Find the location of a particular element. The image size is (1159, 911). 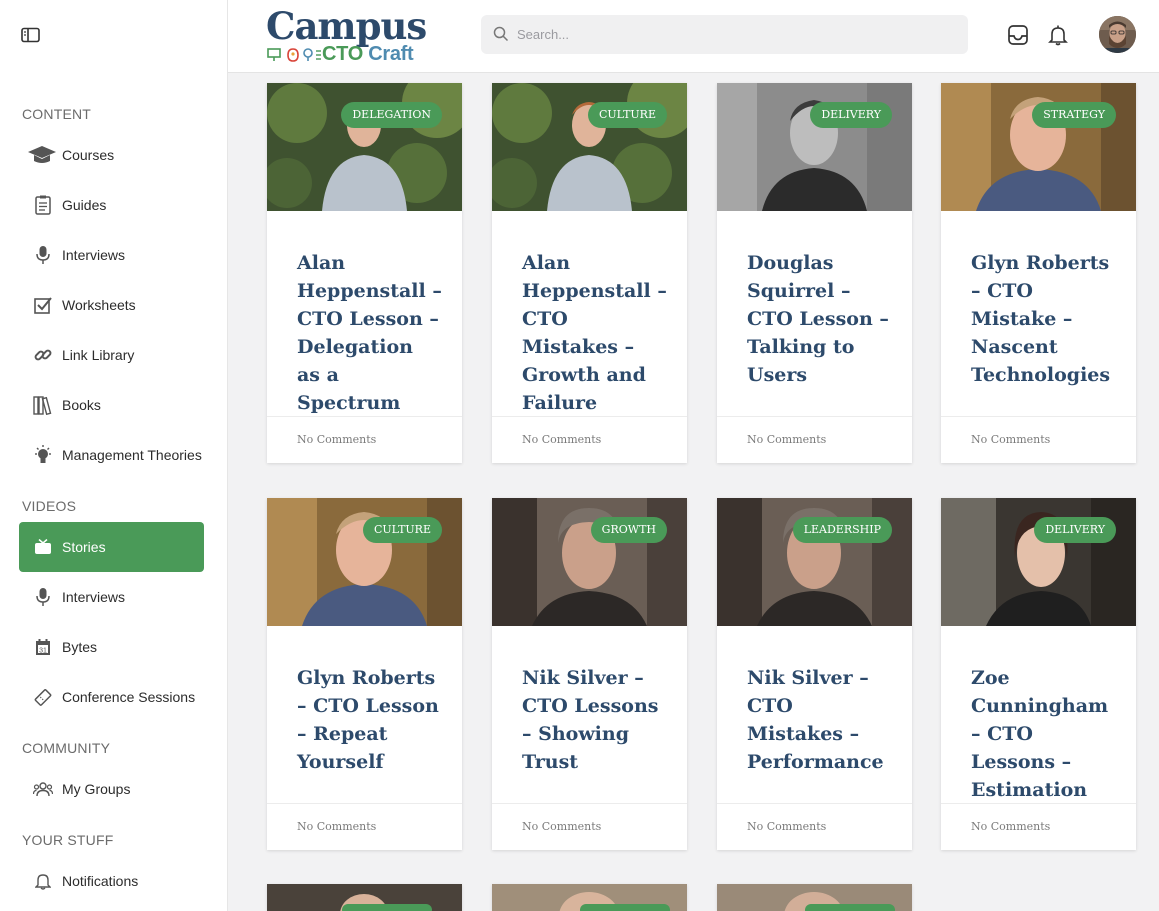

campus-logo: Campus CTO Craft is located at coordinates (351, 35).